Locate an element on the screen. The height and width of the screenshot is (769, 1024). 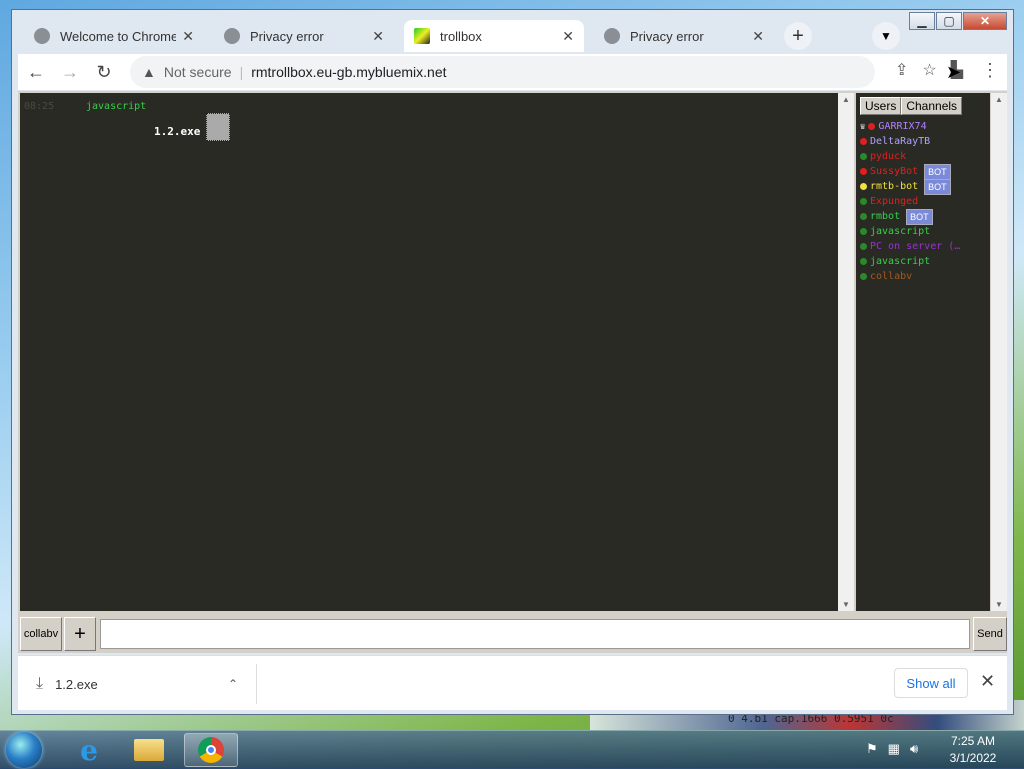
maximize-button: ▢ is located at coordinates (949, 21).